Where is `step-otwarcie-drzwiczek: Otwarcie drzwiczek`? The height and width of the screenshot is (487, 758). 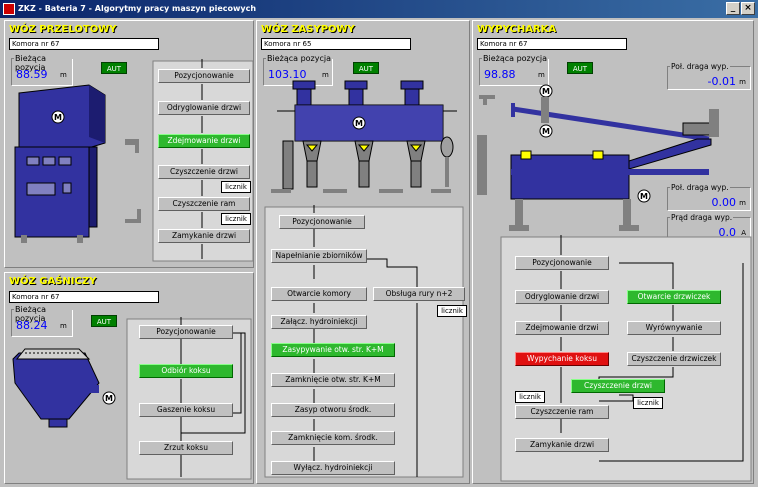
step-otwarcie-drzwiczek: Otwarcie drzwiczek is located at coordinates (674, 297).